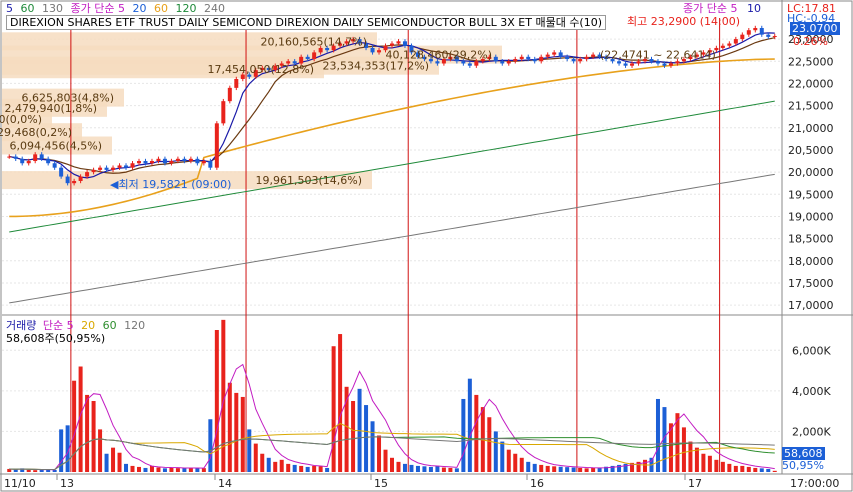 This screenshot has width=853, height=492. What do you see at coordinates (21, 119) in the screenshot?
I see `volume-profile-label: 0(0,0%)` at bounding box center [21, 119].